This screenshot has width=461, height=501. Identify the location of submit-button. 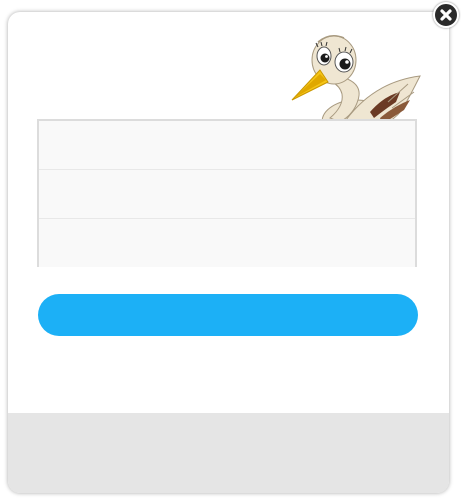
(228, 315).